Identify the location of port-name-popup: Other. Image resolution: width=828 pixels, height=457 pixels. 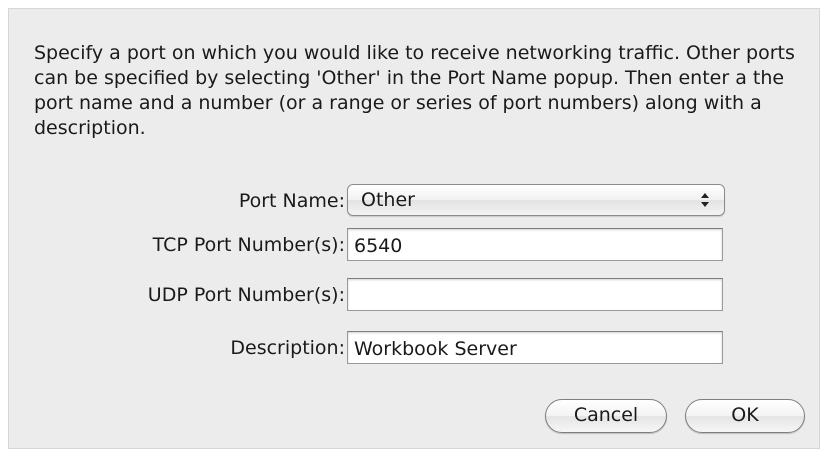
(536, 200).